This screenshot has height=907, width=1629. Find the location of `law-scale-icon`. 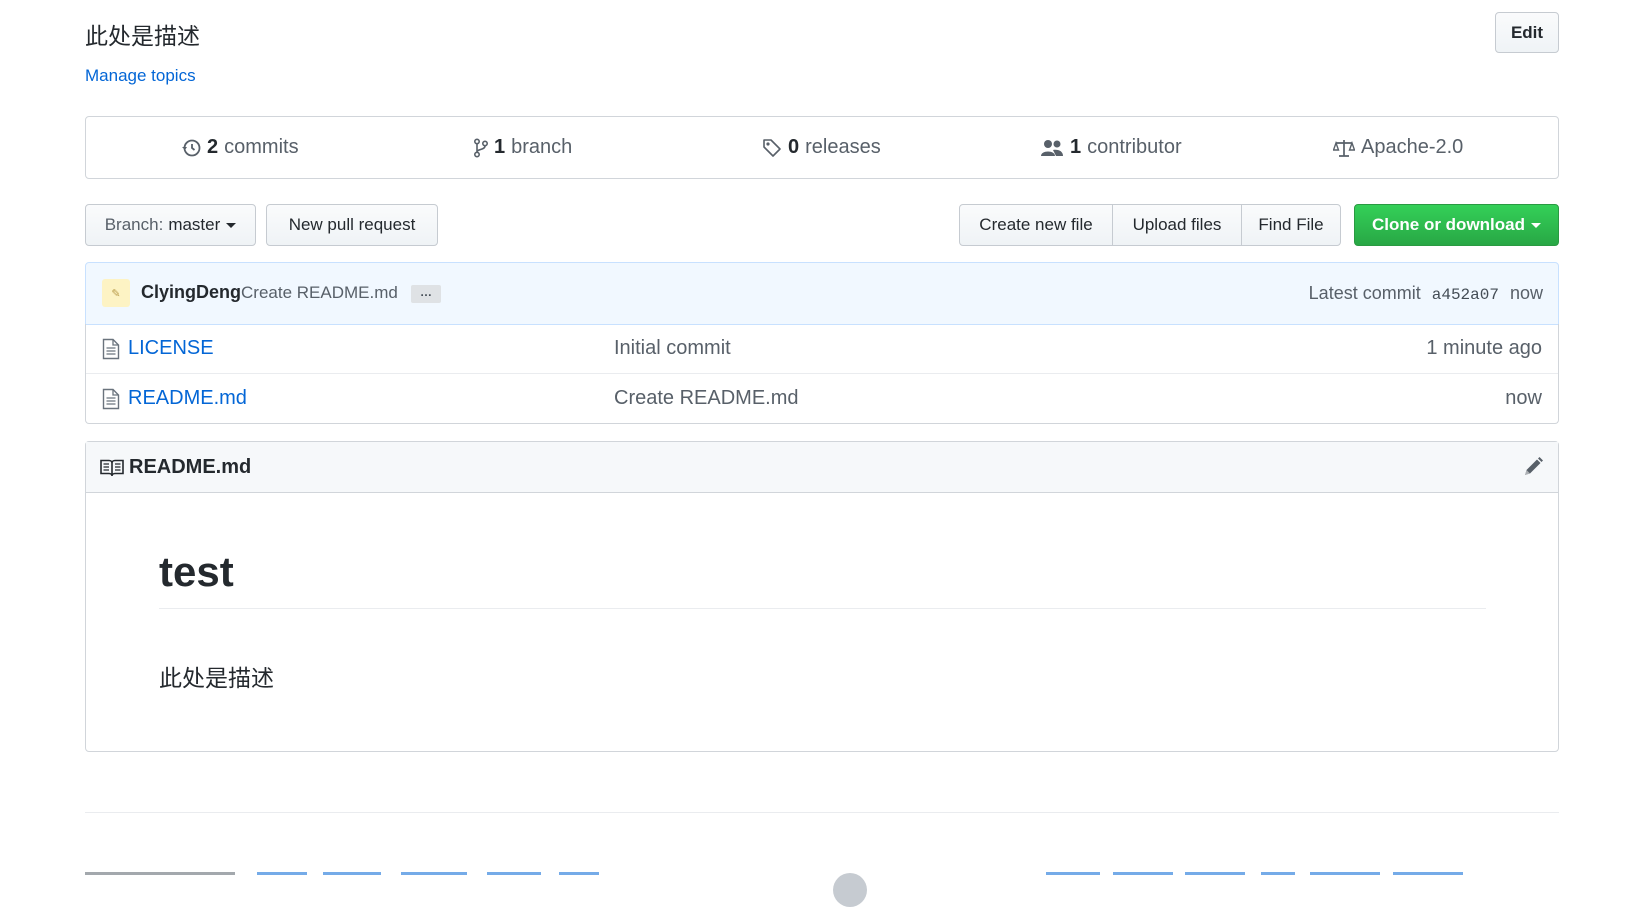

law-scale-icon is located at coordinates (1344, 148).